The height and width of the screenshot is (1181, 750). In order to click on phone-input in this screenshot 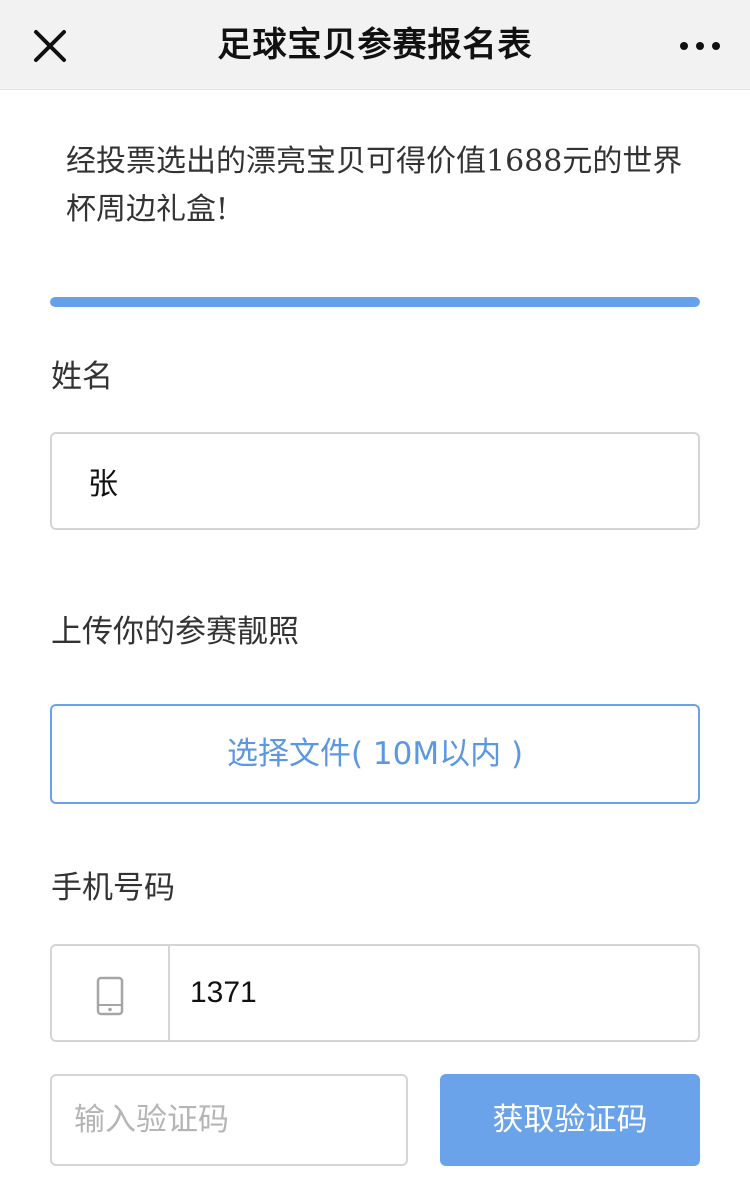, I will do `click(430, 993)`.